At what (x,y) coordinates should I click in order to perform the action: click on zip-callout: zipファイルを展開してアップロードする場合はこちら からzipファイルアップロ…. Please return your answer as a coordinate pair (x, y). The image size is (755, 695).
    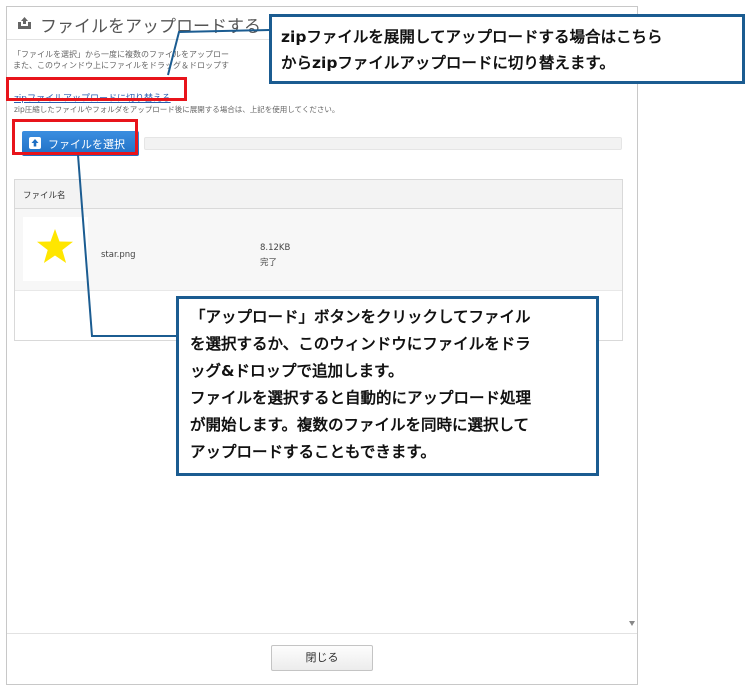
    Looking at the image, I should click on (507, 49).